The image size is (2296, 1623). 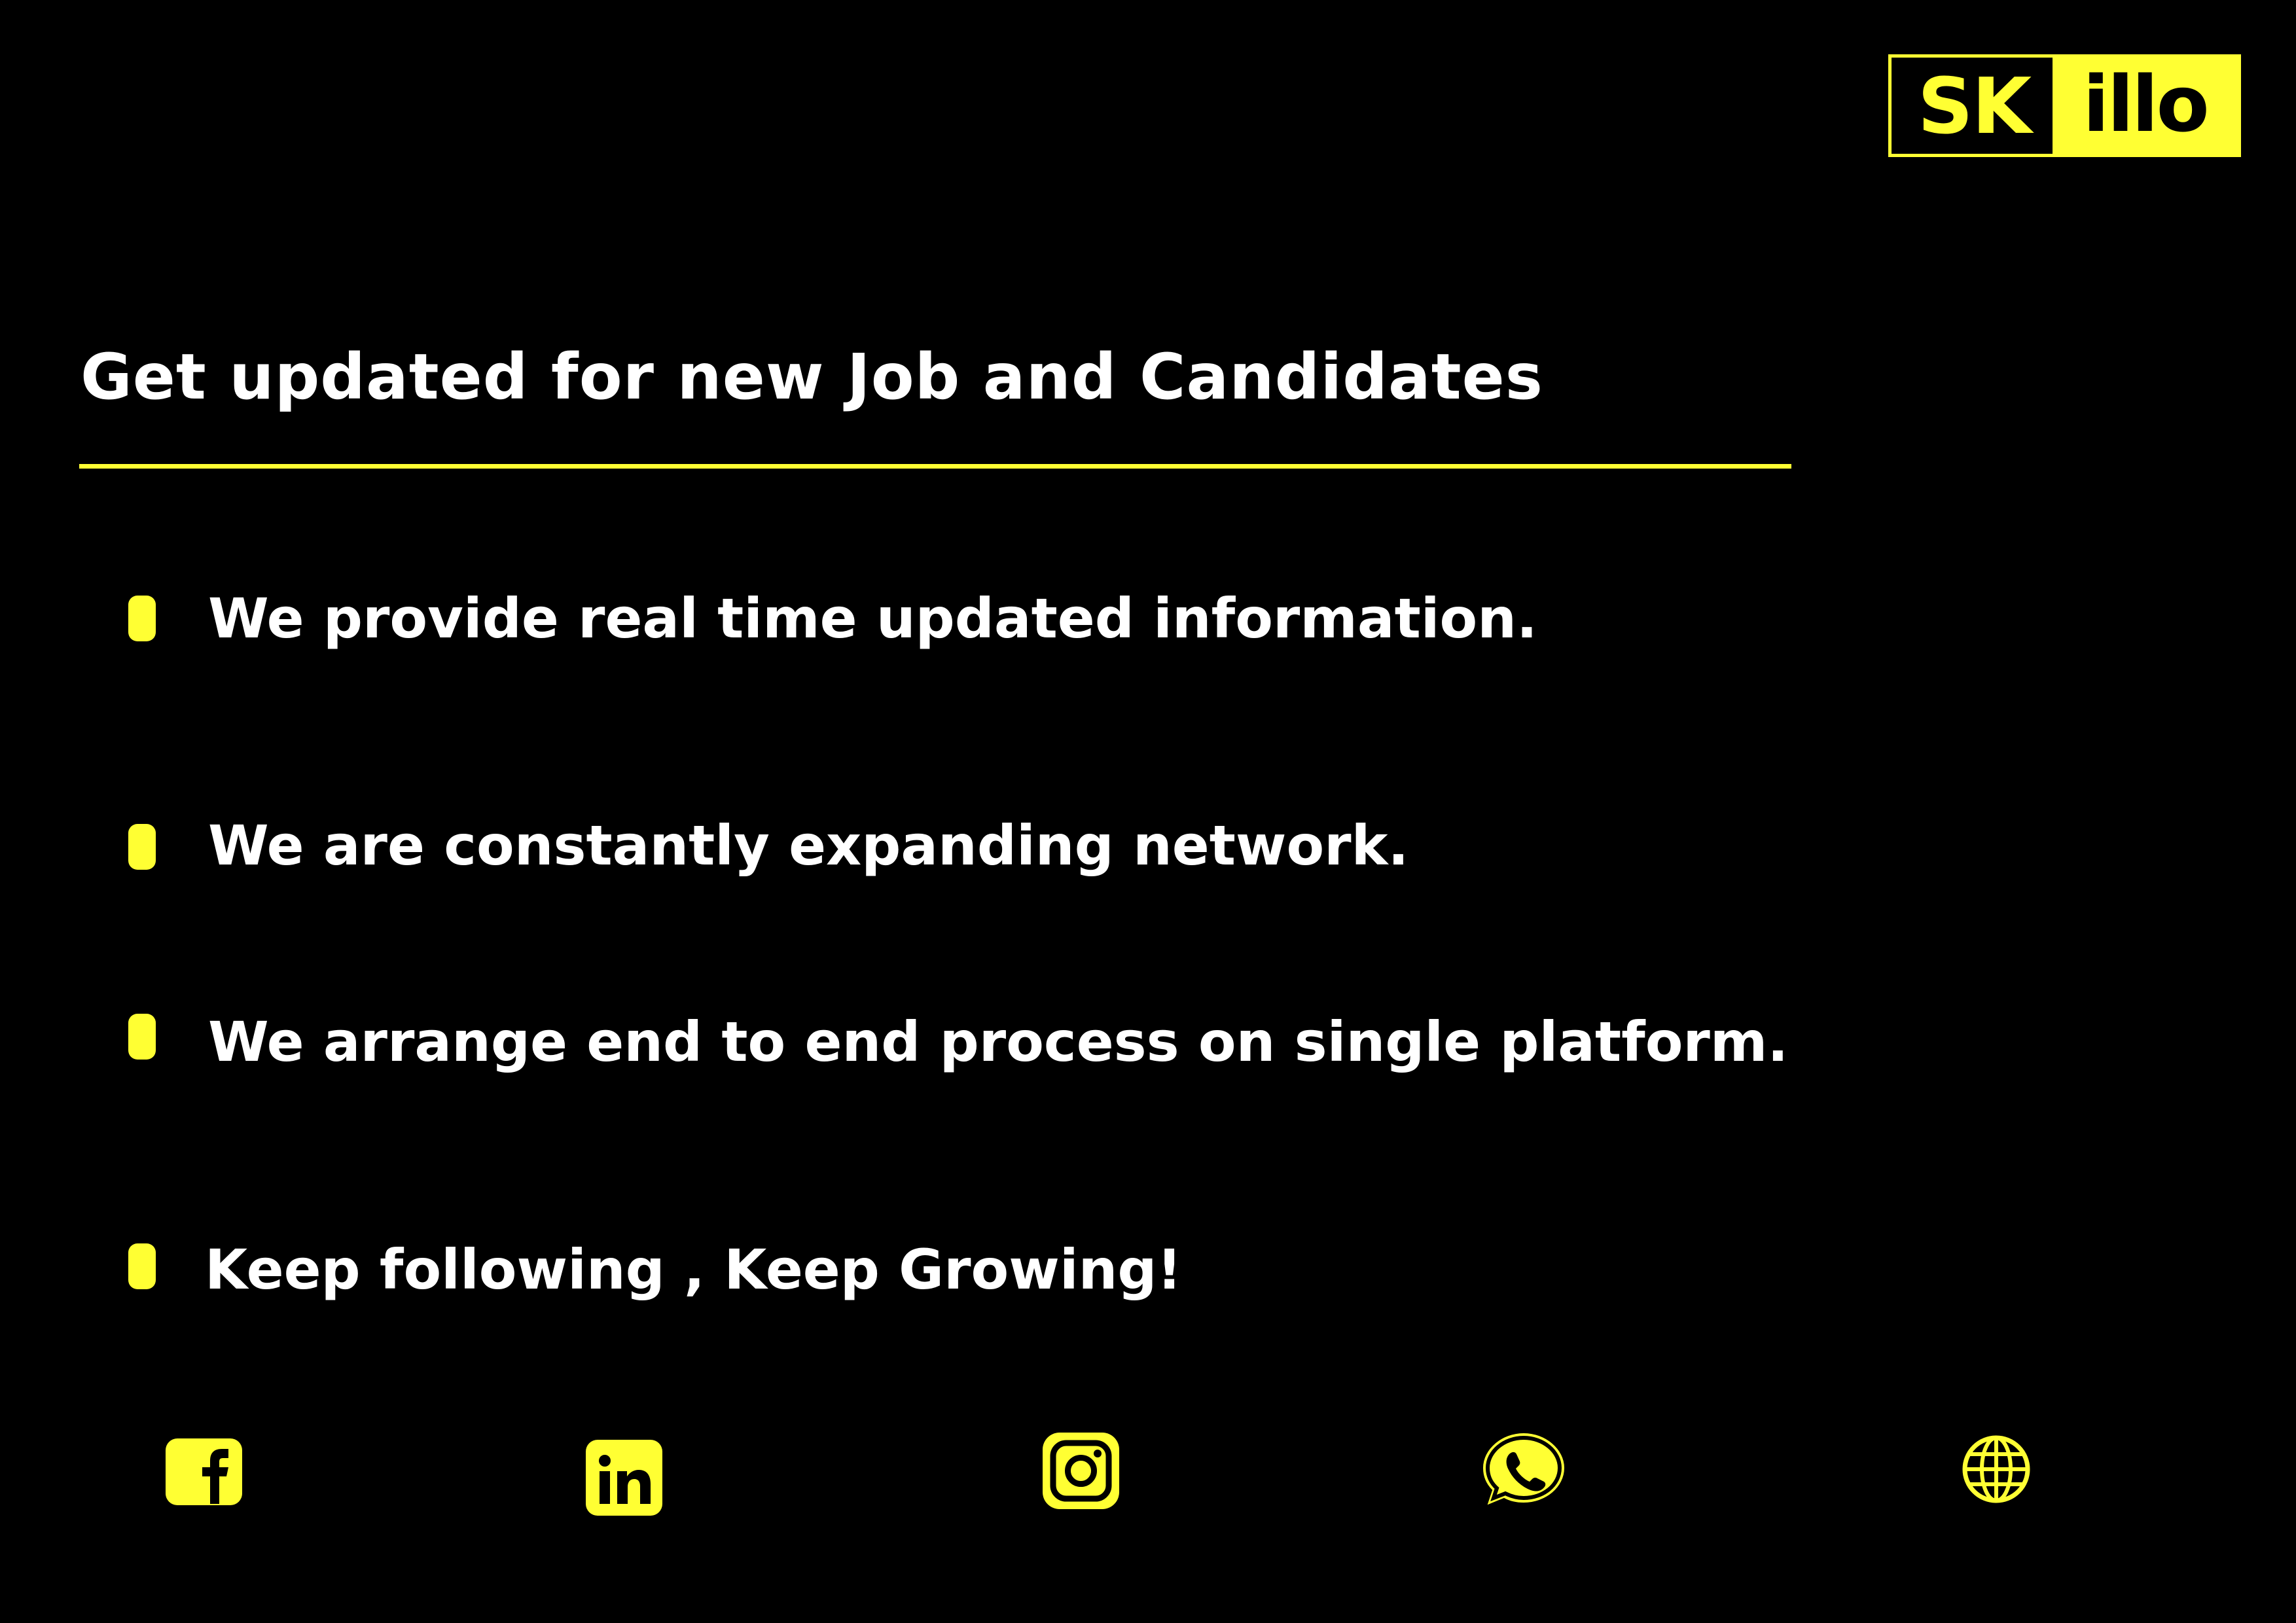 I want to click on point-keep-growing: Keep following , Keep Growing!, so click(x=693, y=1270).